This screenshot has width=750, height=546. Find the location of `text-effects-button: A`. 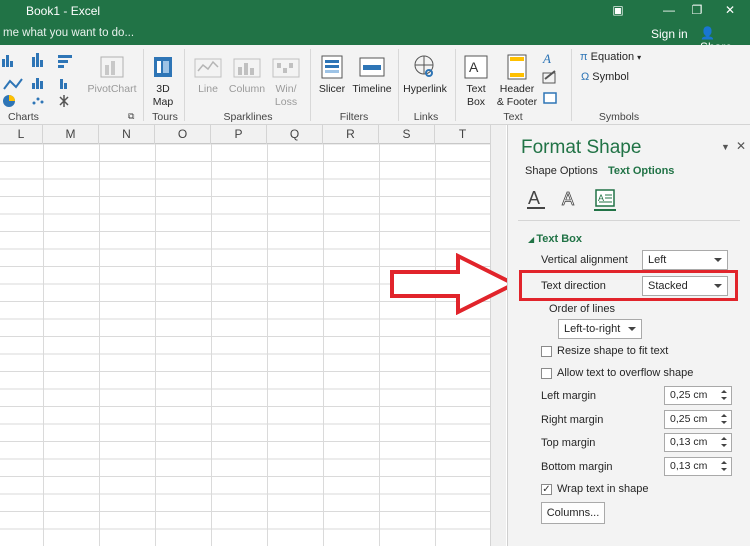

text-effects-button: A is located at coordinates (570, 199).